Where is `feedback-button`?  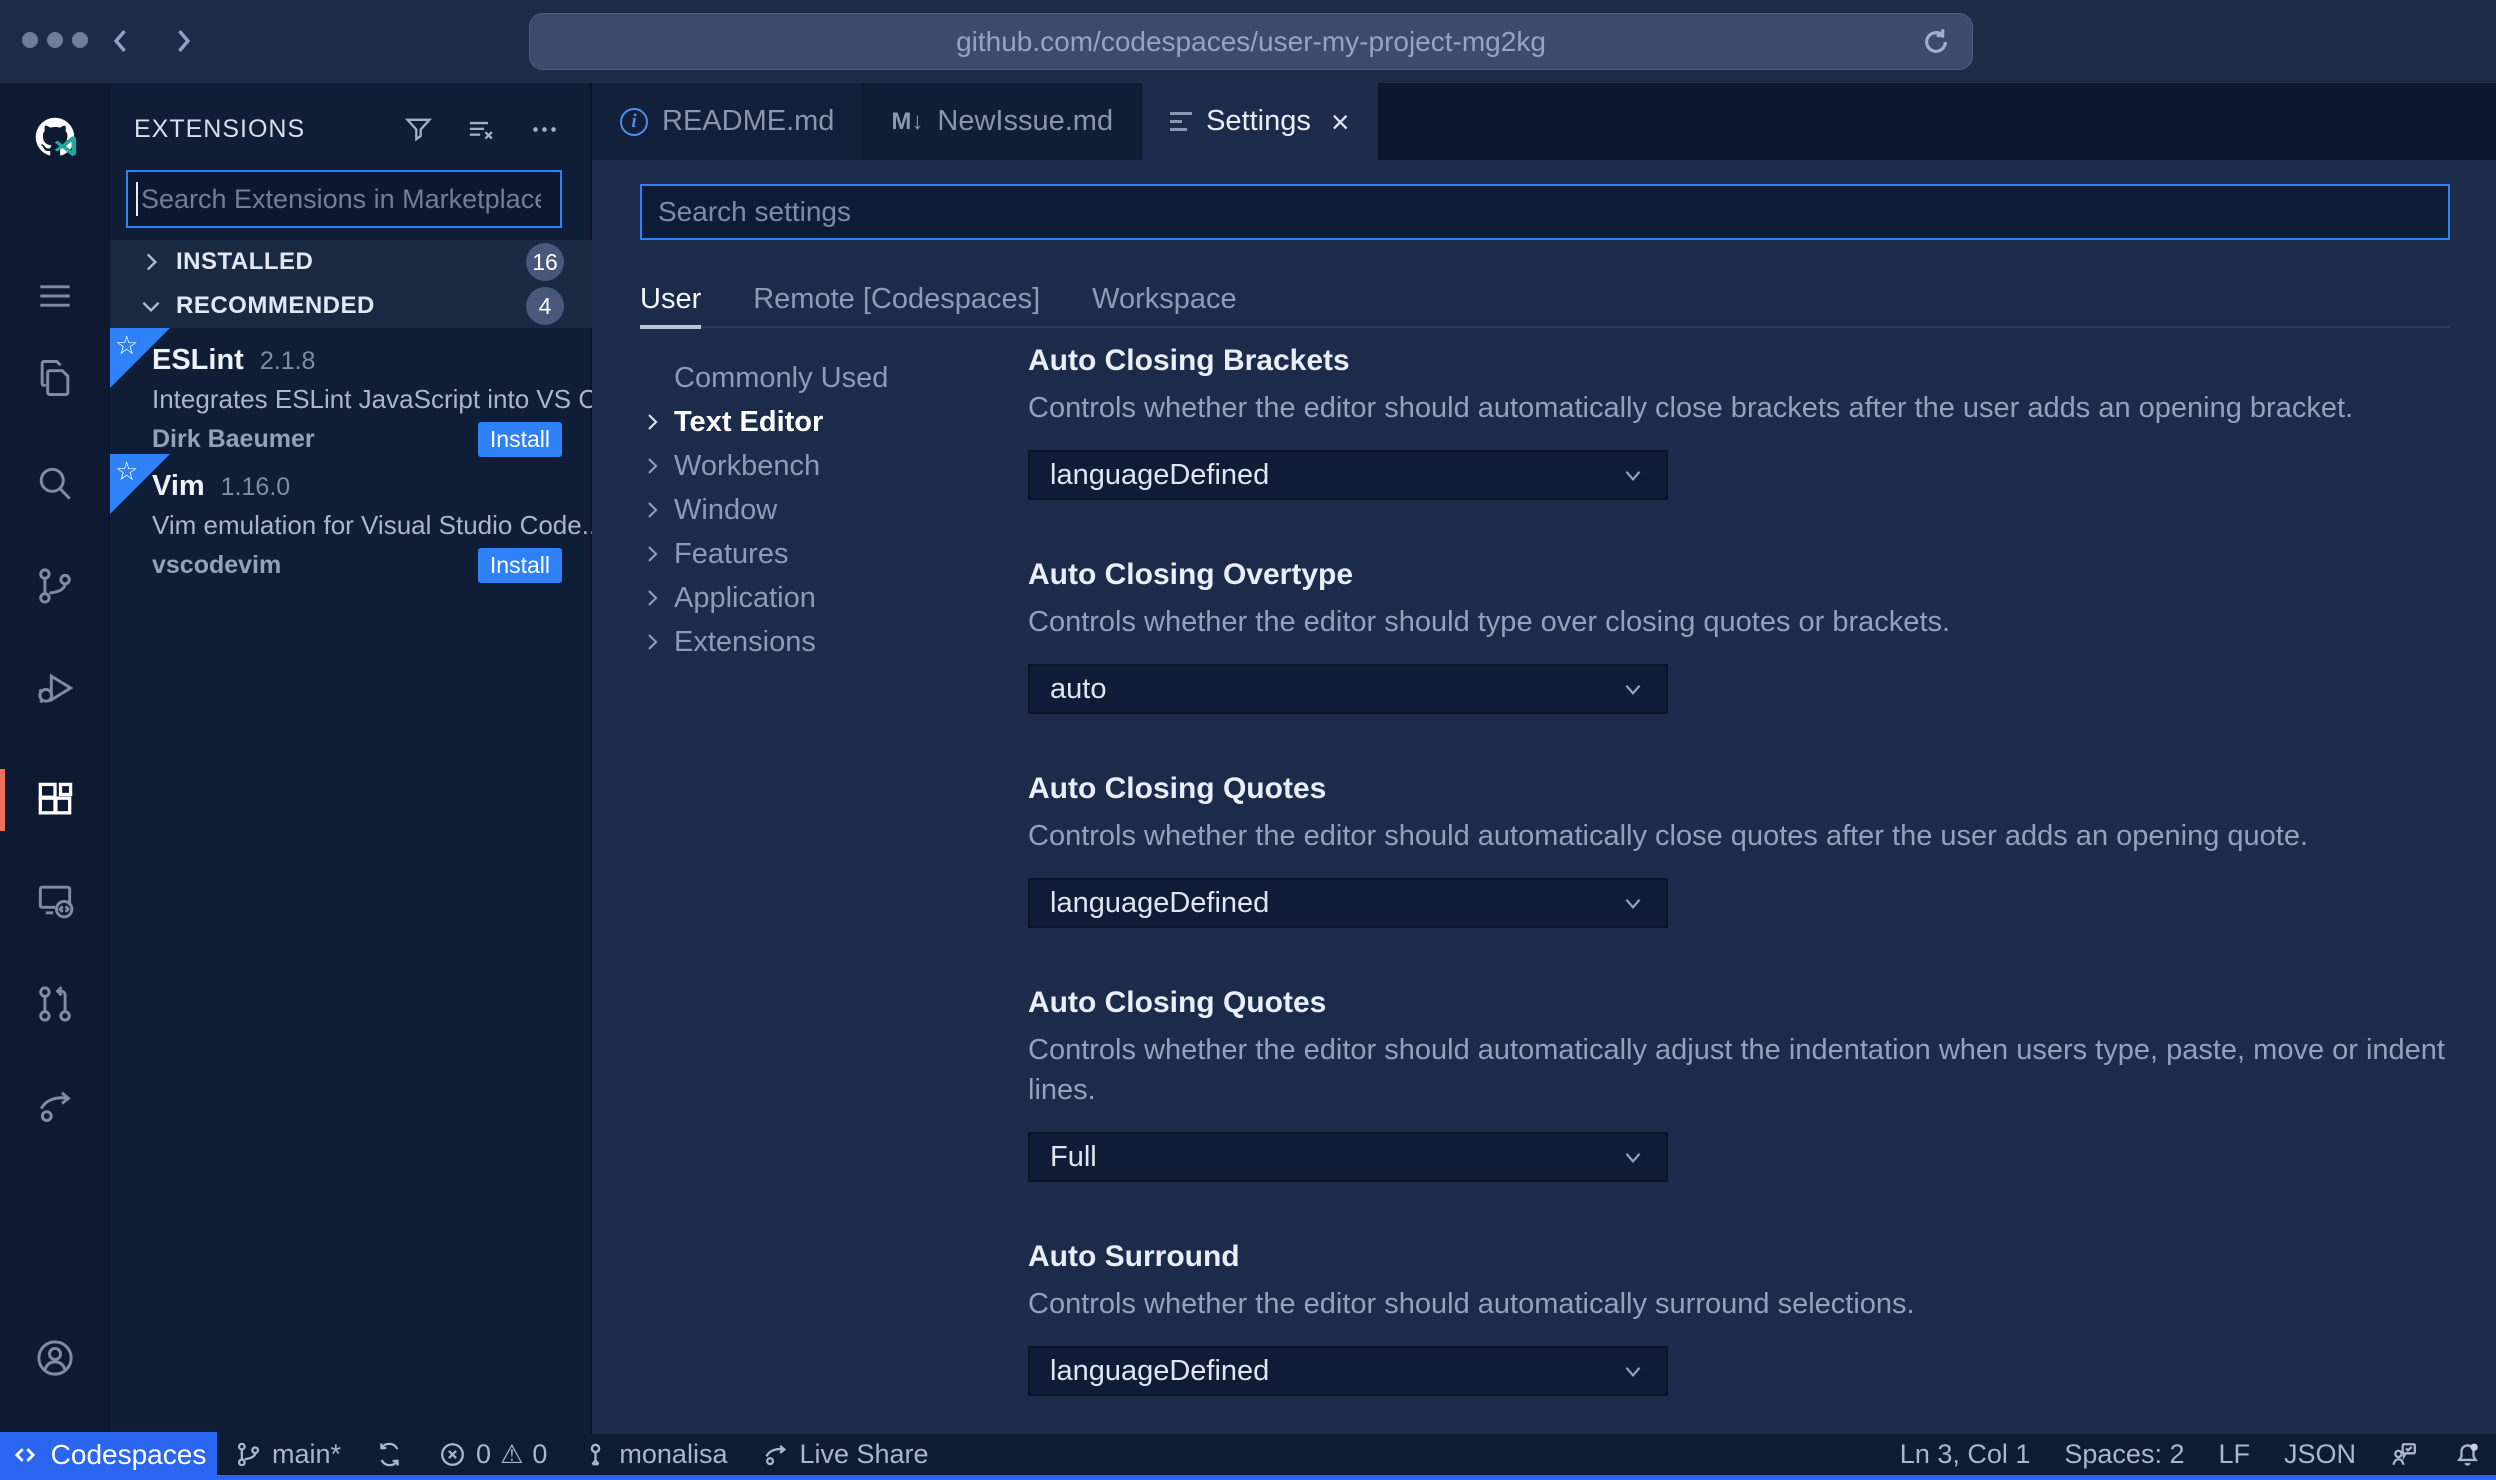 feedback-button is located at coordinates (2404, 1454).